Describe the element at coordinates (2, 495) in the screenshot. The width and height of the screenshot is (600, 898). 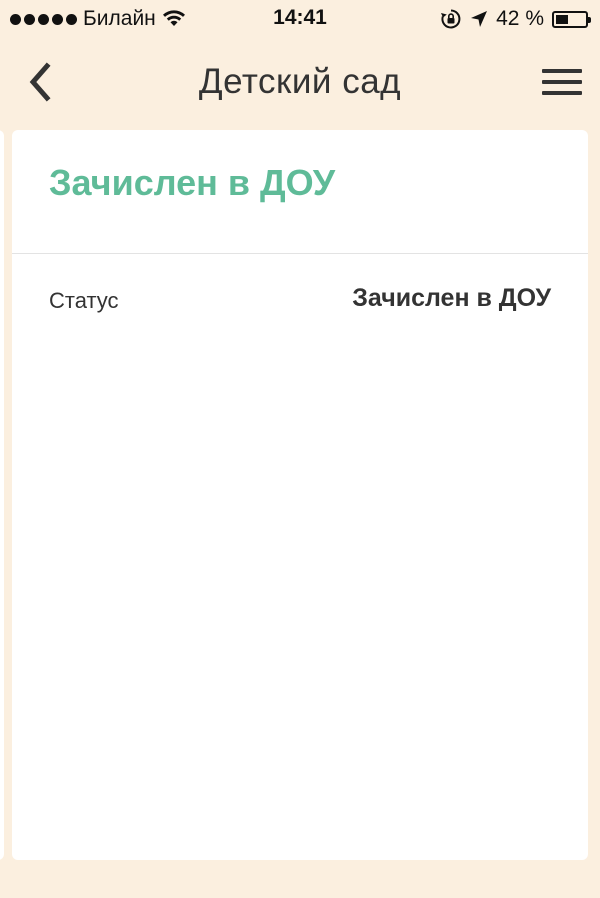
I see `previous-card-edge` at that location.